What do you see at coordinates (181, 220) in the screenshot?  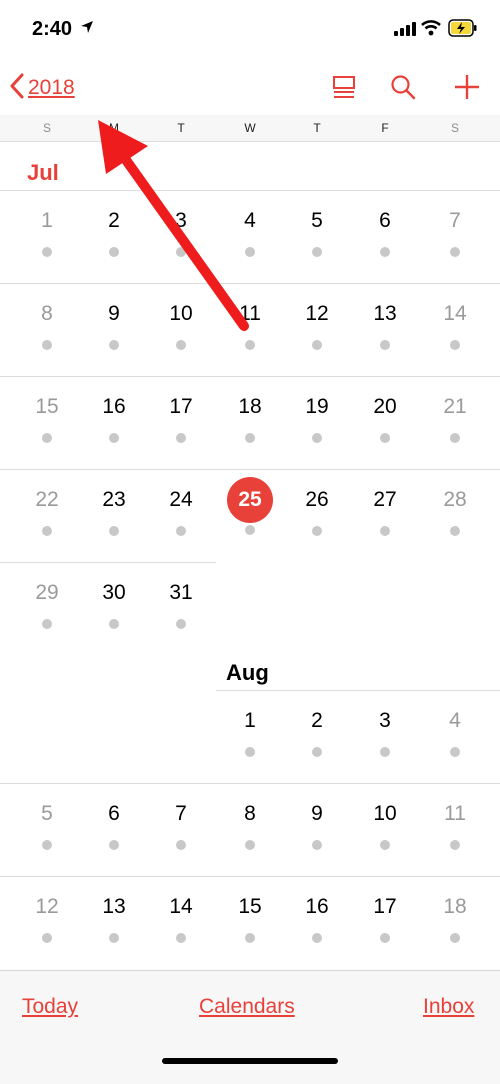 I see `day-number: 3` at bounding box center [181, 220].